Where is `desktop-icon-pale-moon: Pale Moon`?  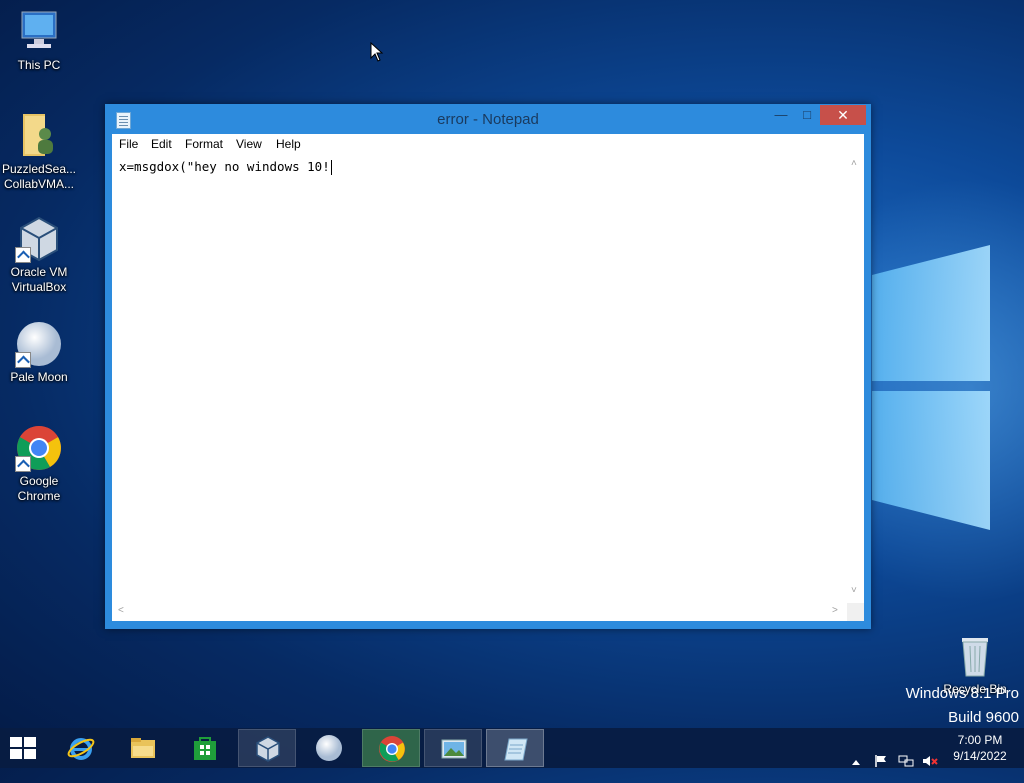
desktop-icon-pale-moon: Pale Moon is located at coordinates (39, 352).